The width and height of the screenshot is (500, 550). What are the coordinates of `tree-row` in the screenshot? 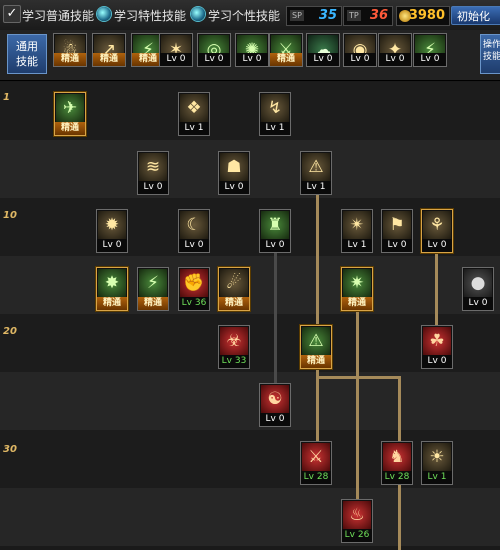 It's located at (250, 169).